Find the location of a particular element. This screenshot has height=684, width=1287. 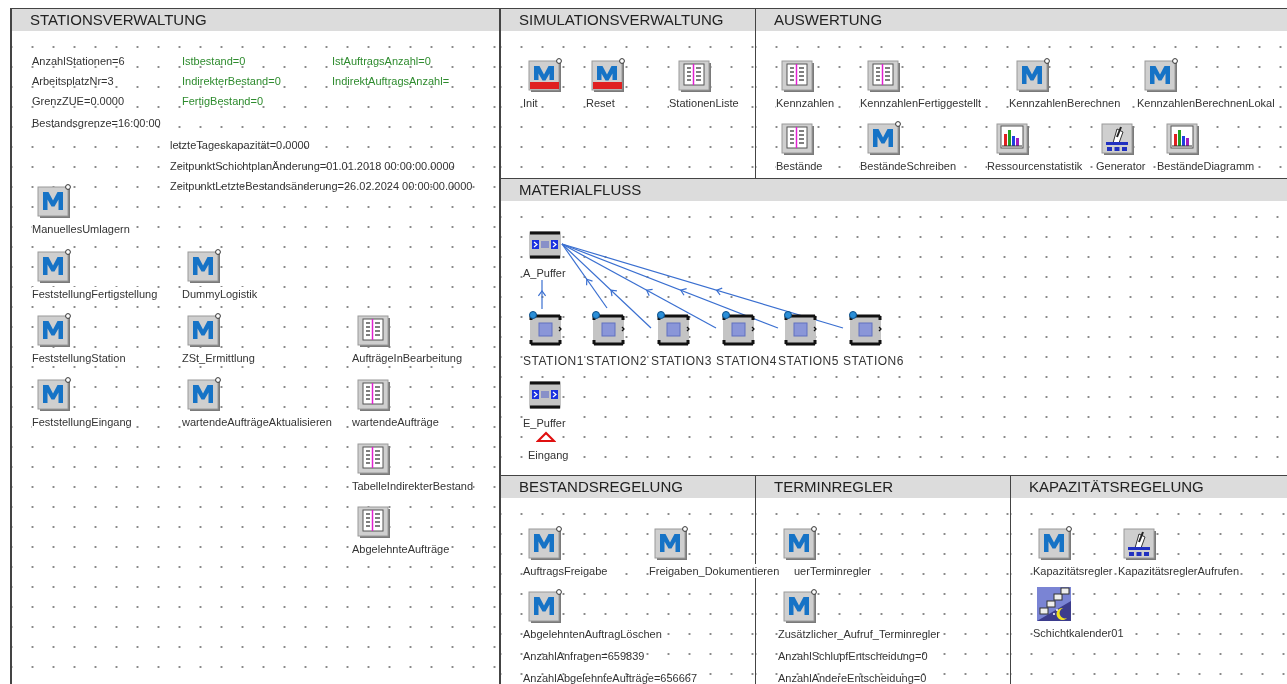

object-label: BeständeSchreiben is located at coordinates (908, 166).